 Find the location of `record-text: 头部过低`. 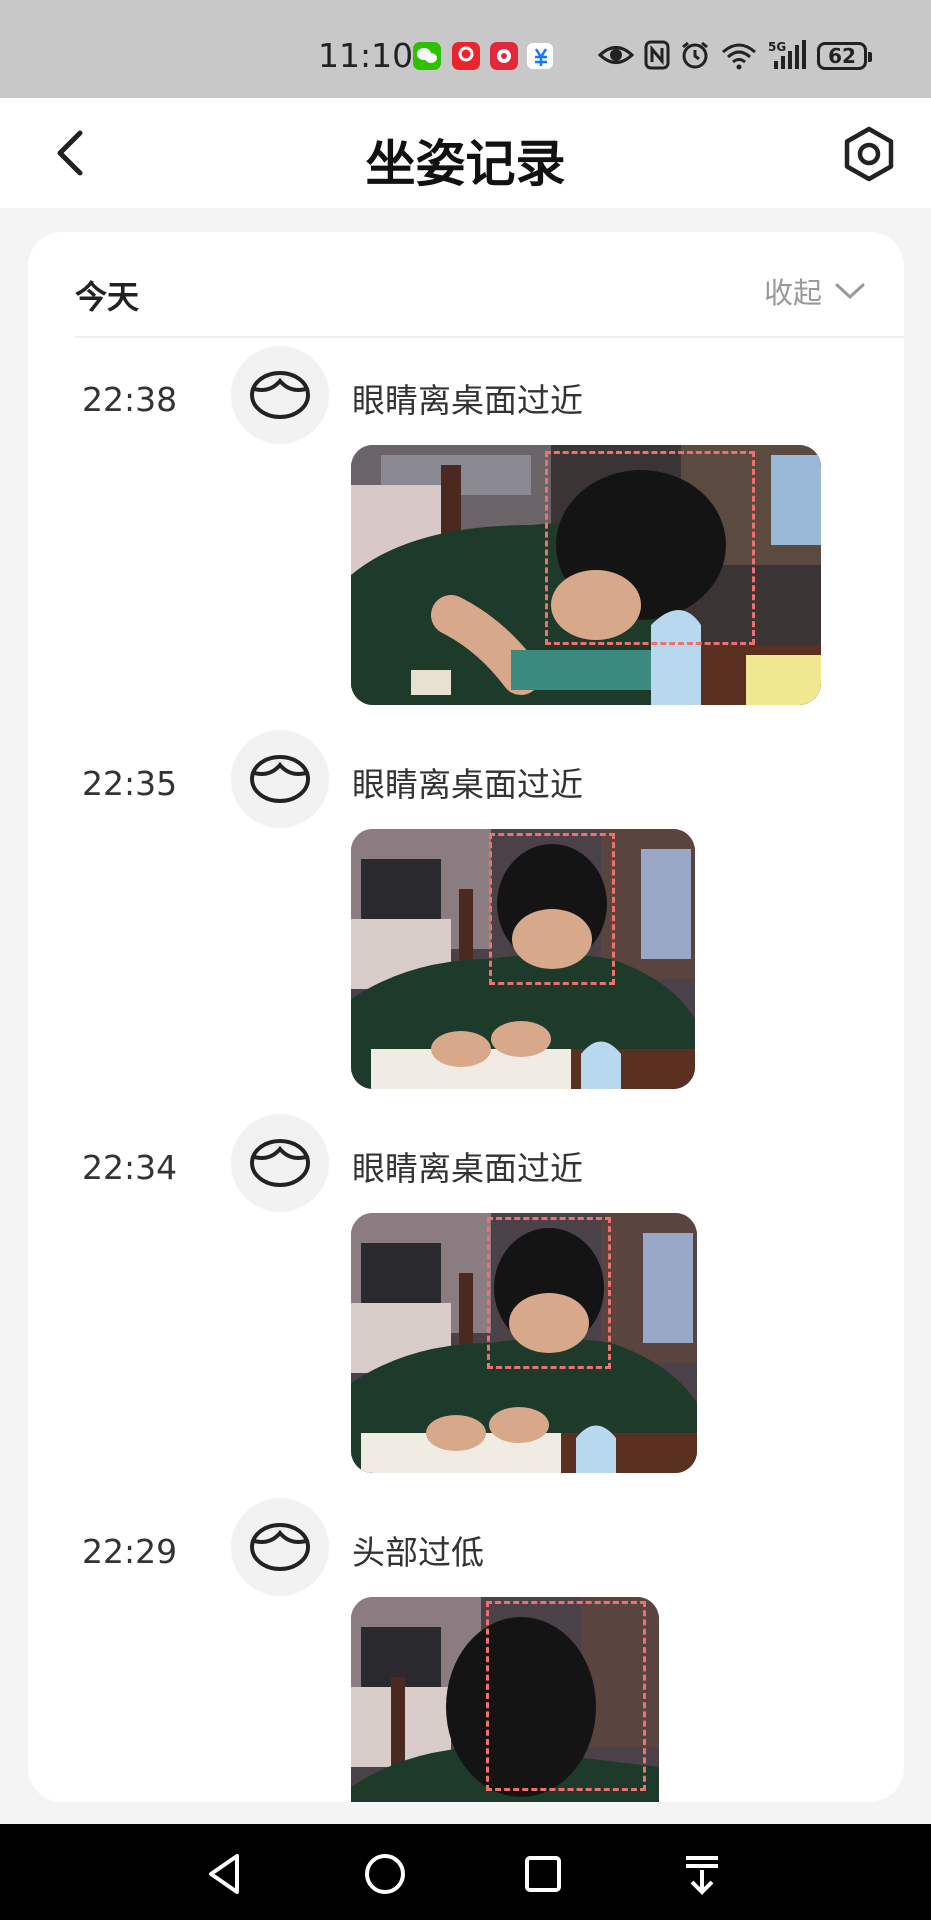

record-text: 头部过低 is located at coordinates (418, 1552).